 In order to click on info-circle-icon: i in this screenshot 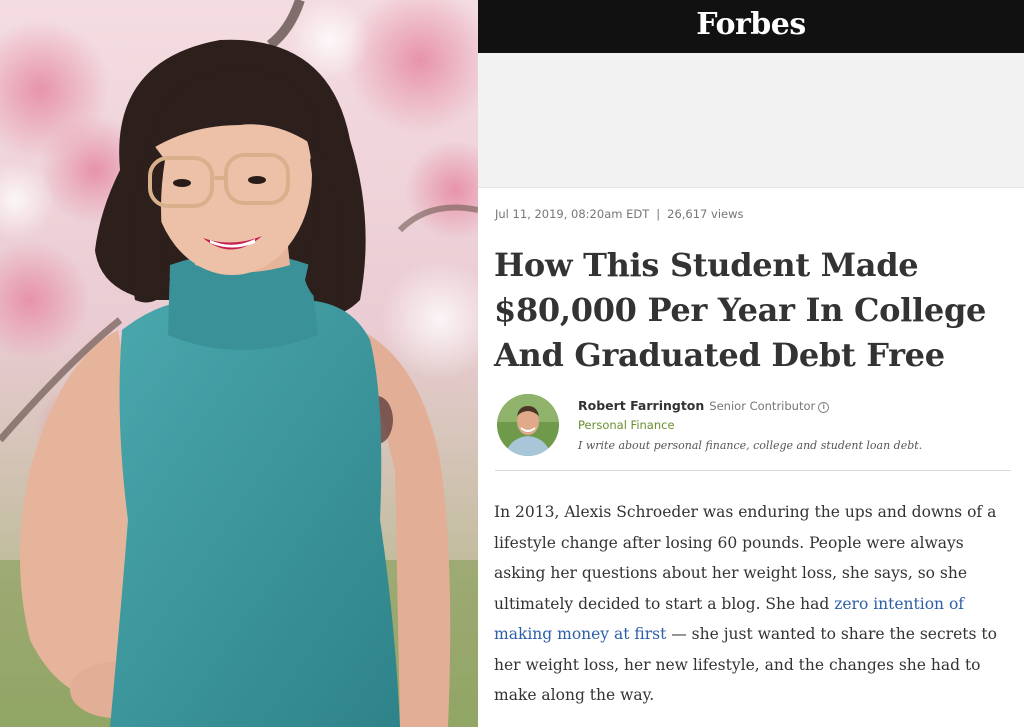, I will do `click(824, 407)`.